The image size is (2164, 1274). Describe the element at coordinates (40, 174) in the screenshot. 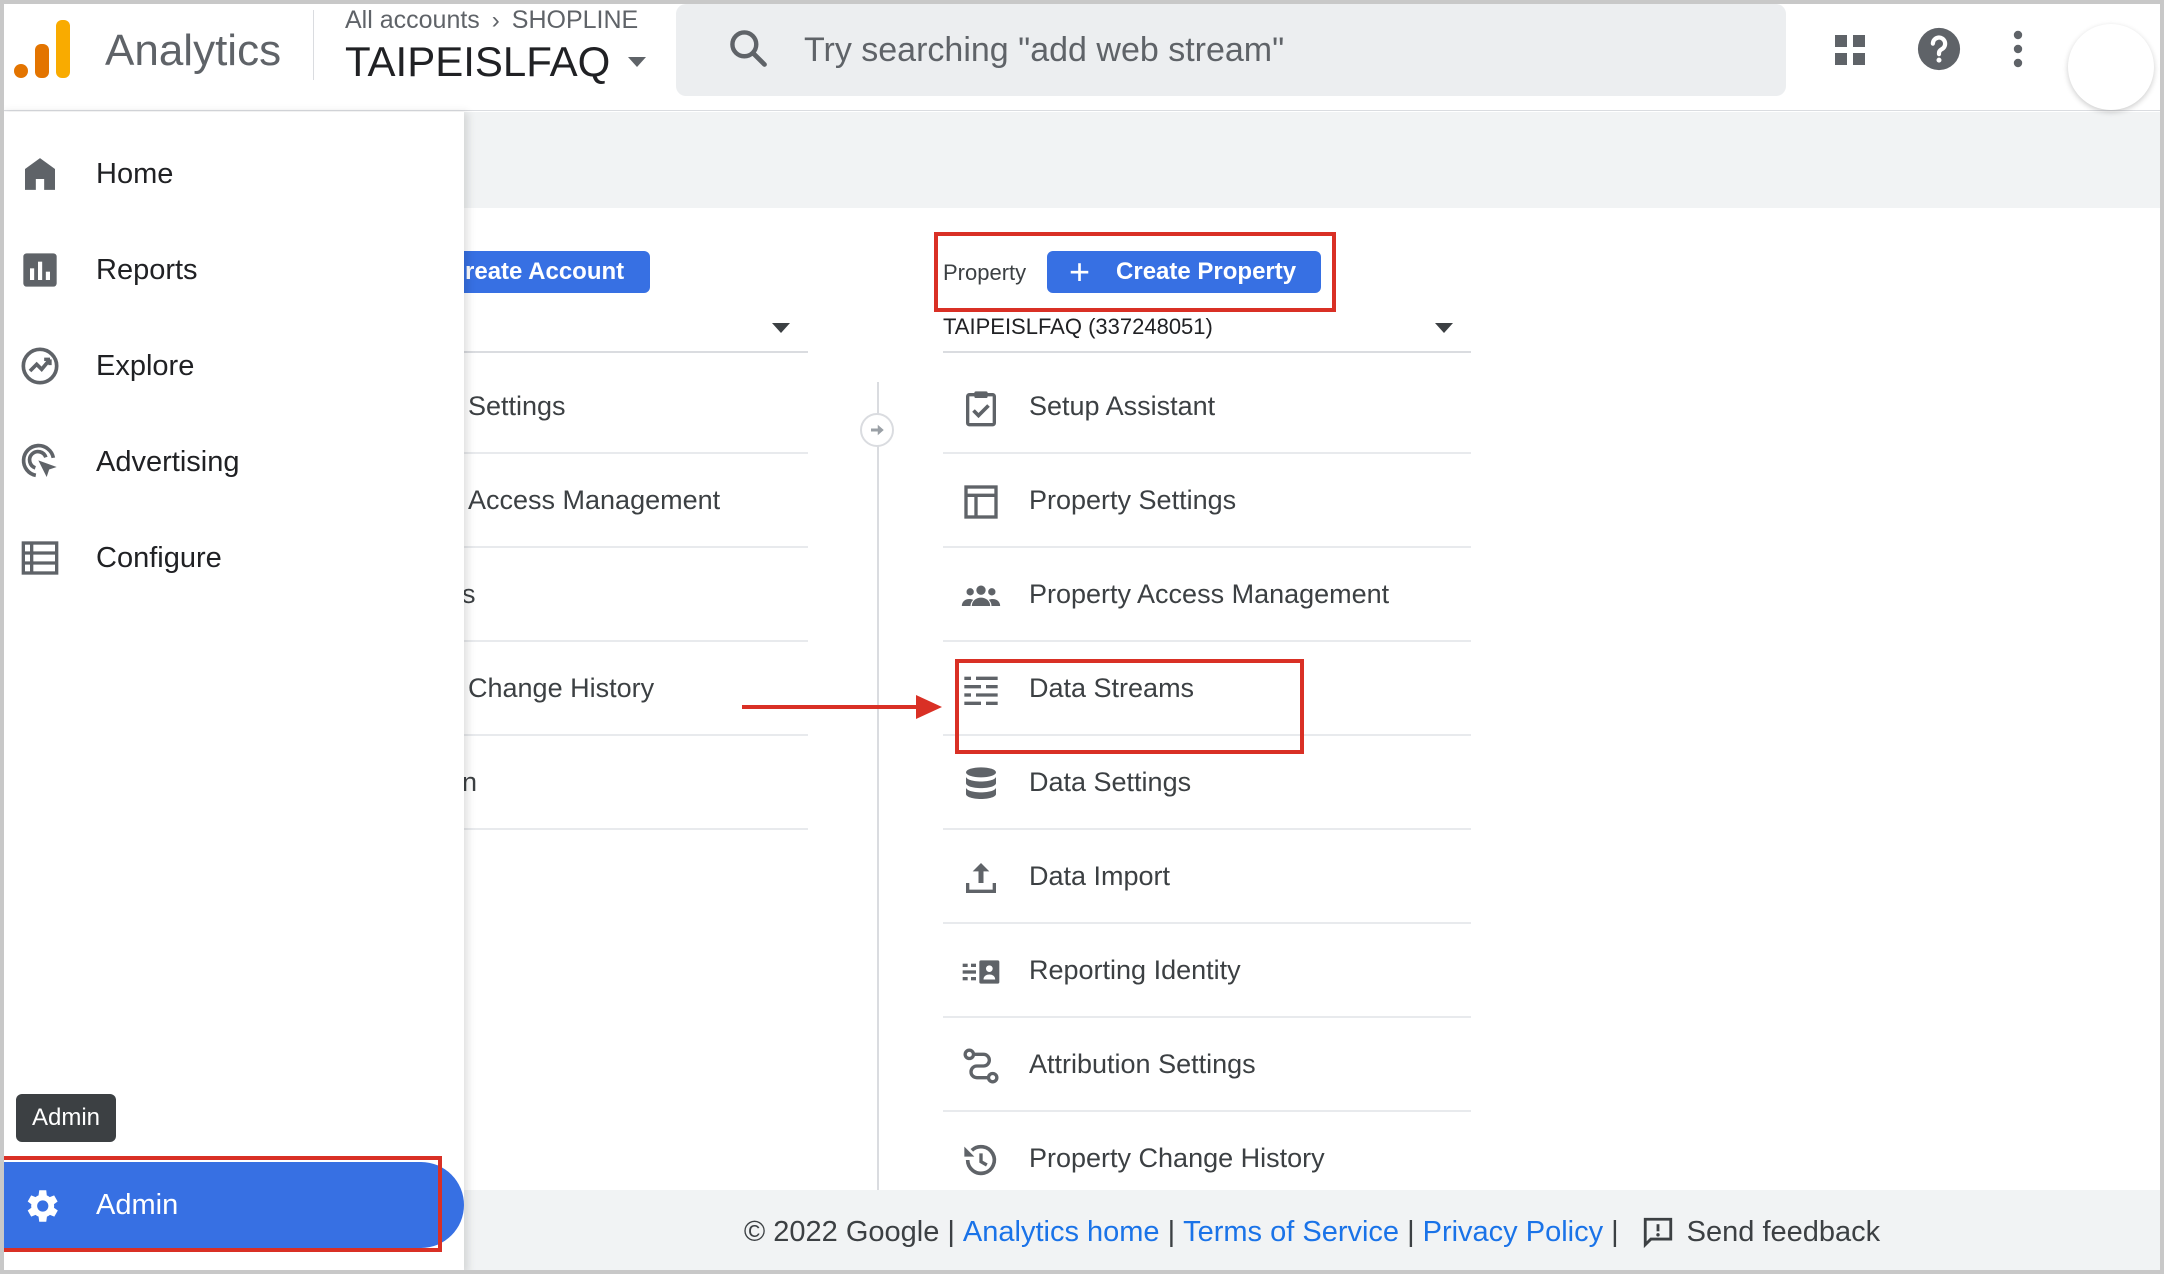

I see `home-icon` at that location.